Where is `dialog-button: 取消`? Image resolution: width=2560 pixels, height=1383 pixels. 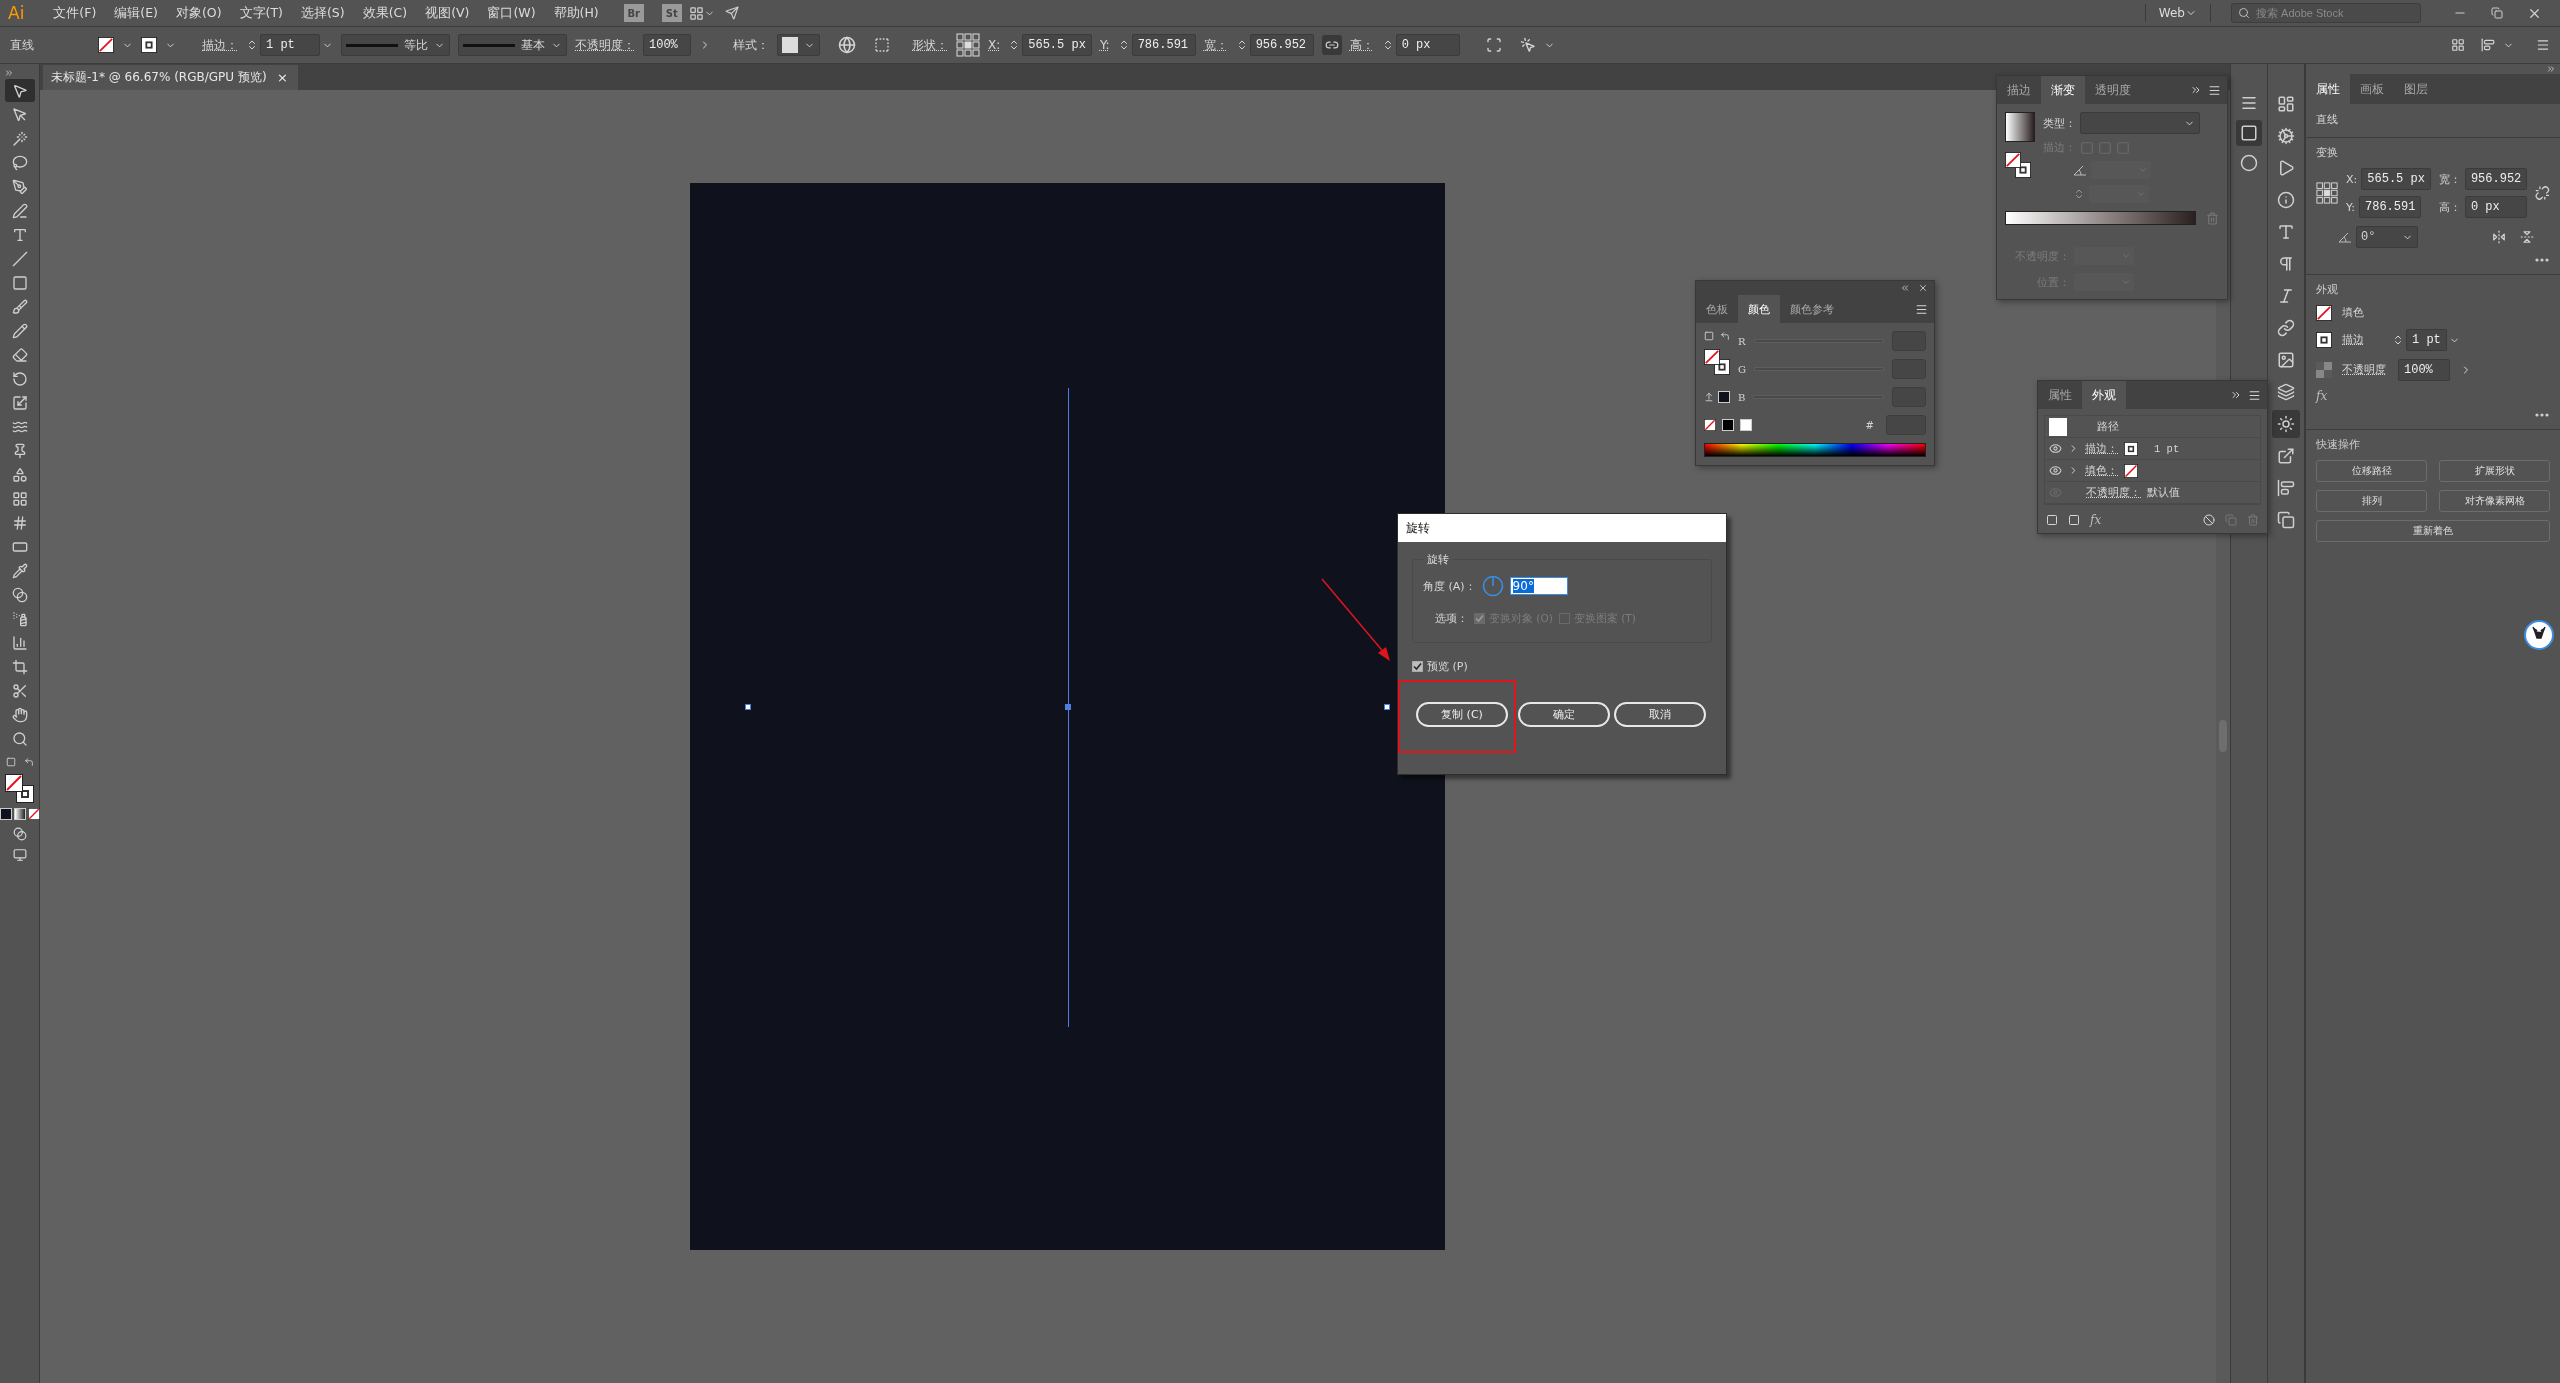
dialog-button: 取消 is located at coordinates (1660, 714).